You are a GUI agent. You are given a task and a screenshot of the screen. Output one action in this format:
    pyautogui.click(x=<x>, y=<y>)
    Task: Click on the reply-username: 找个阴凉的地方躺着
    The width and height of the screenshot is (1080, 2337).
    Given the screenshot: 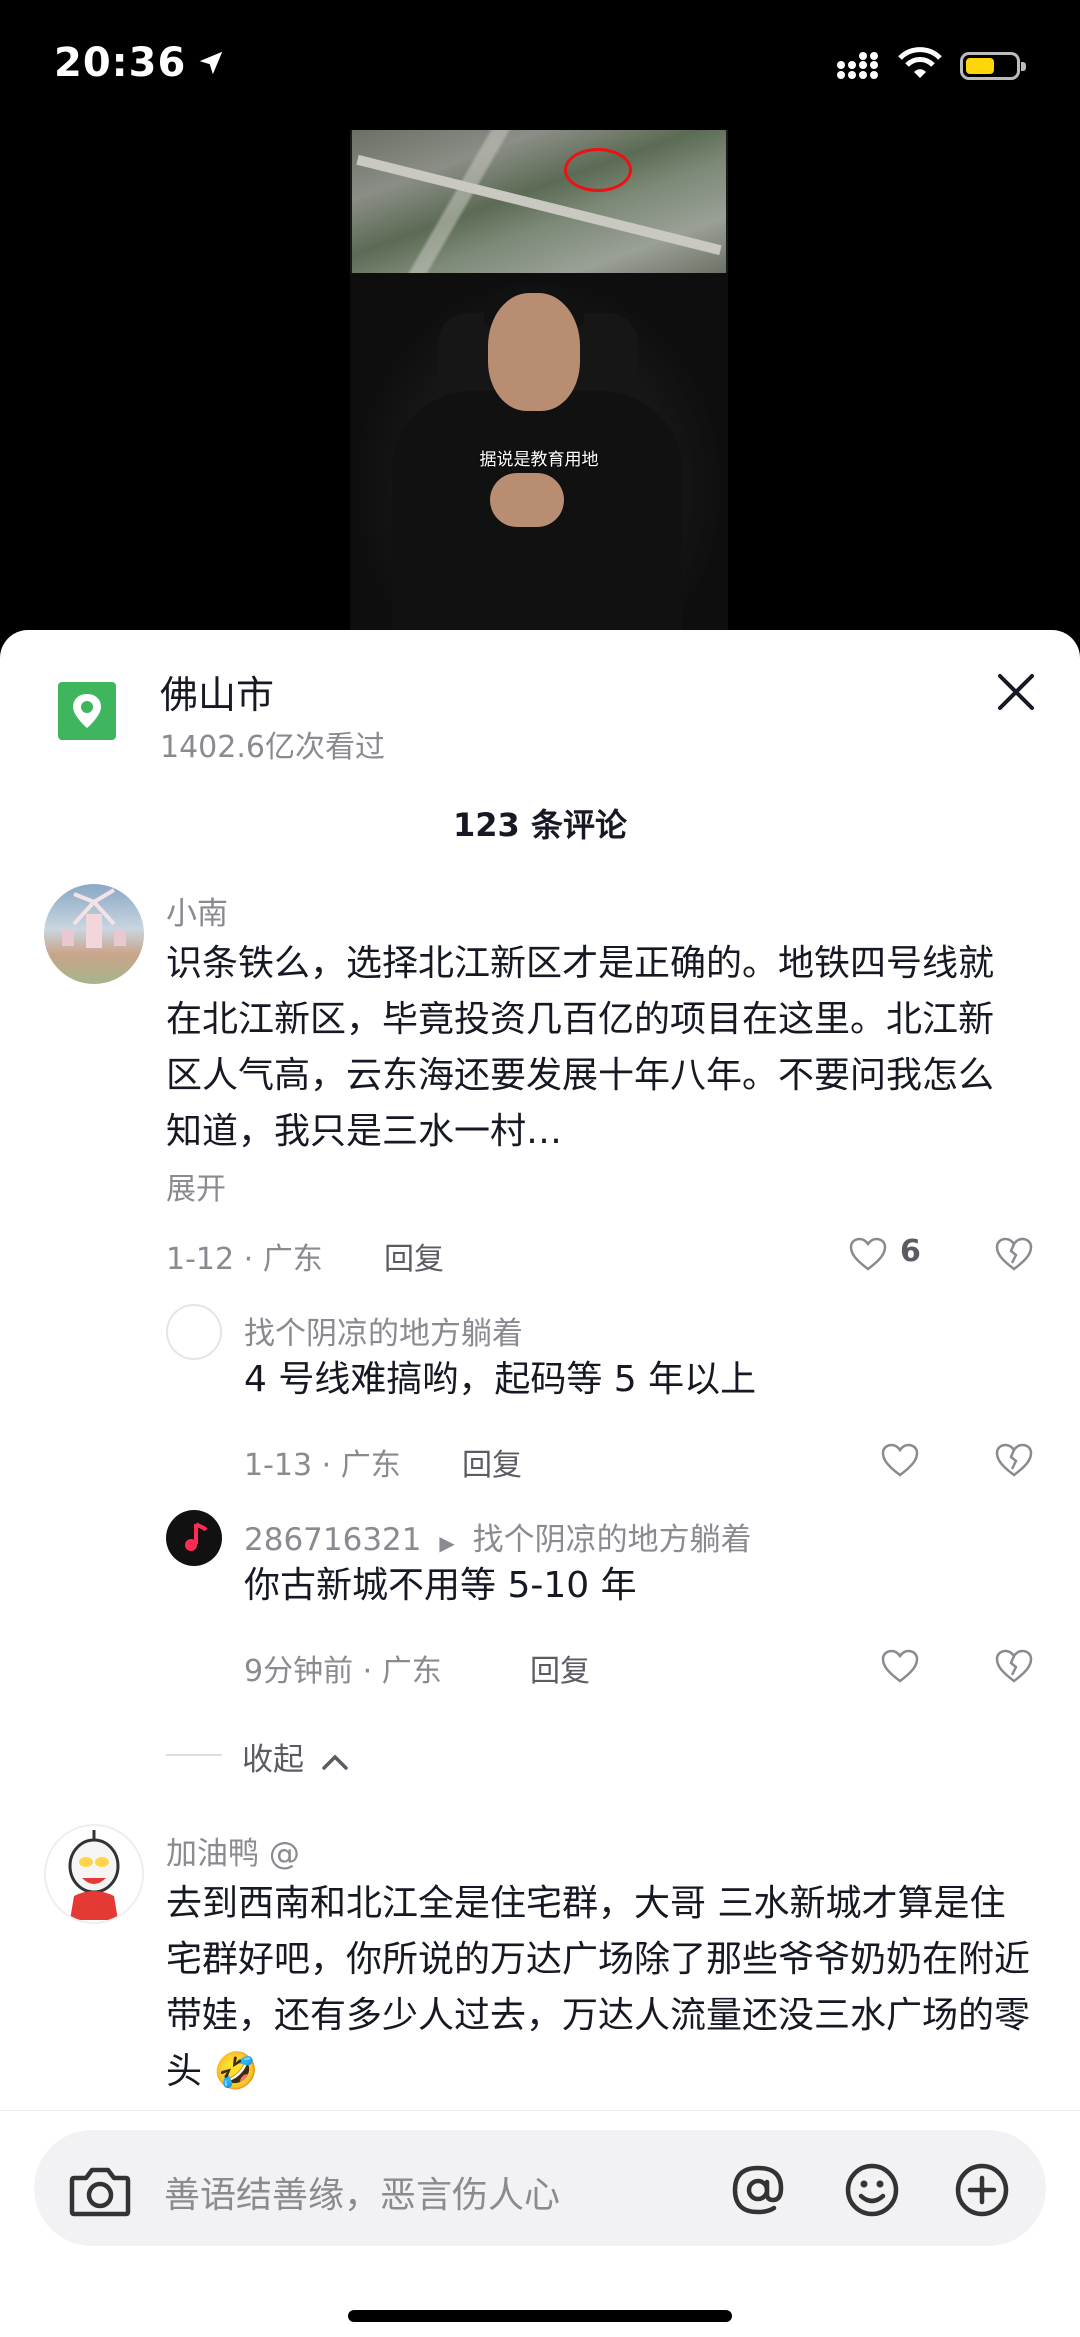 What is the action you would take?
    pyautogui.click(x=383, y=1330)
    